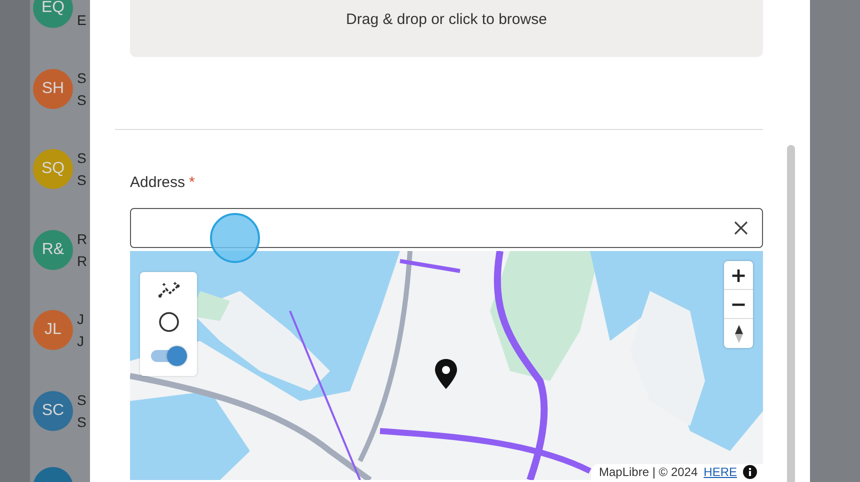 This screenshot has height=482, width=860. Describe the element at coordinates (168, 322) in the screenshot. I see `draw-circle-icon` at that location.